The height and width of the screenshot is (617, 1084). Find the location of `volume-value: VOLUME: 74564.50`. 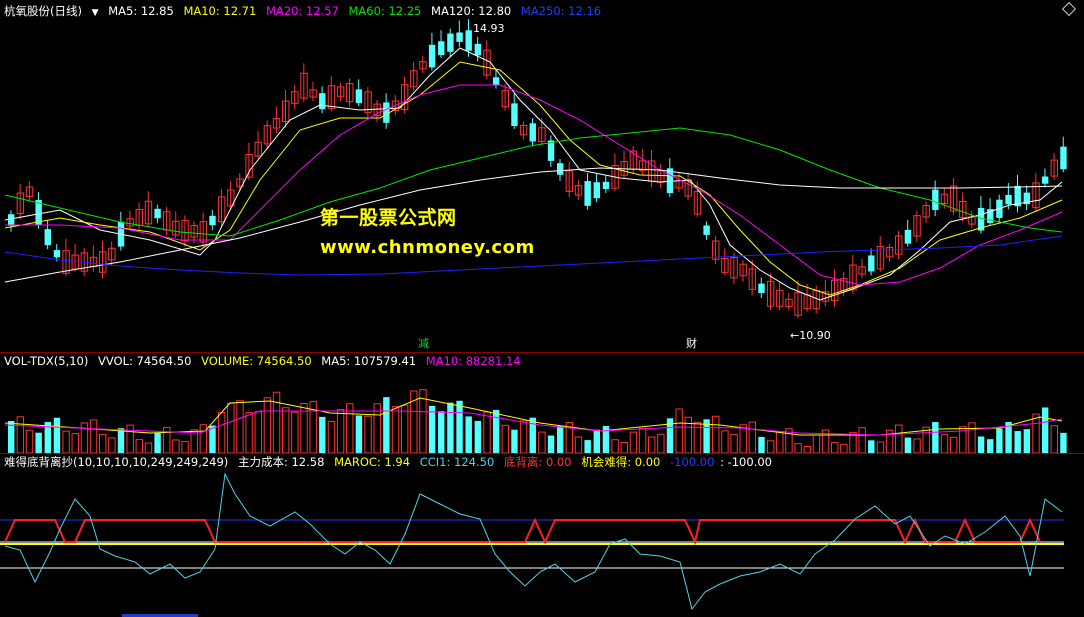

volume-value: VOLUME: 74564.50 is located at coordinates (256, 361).